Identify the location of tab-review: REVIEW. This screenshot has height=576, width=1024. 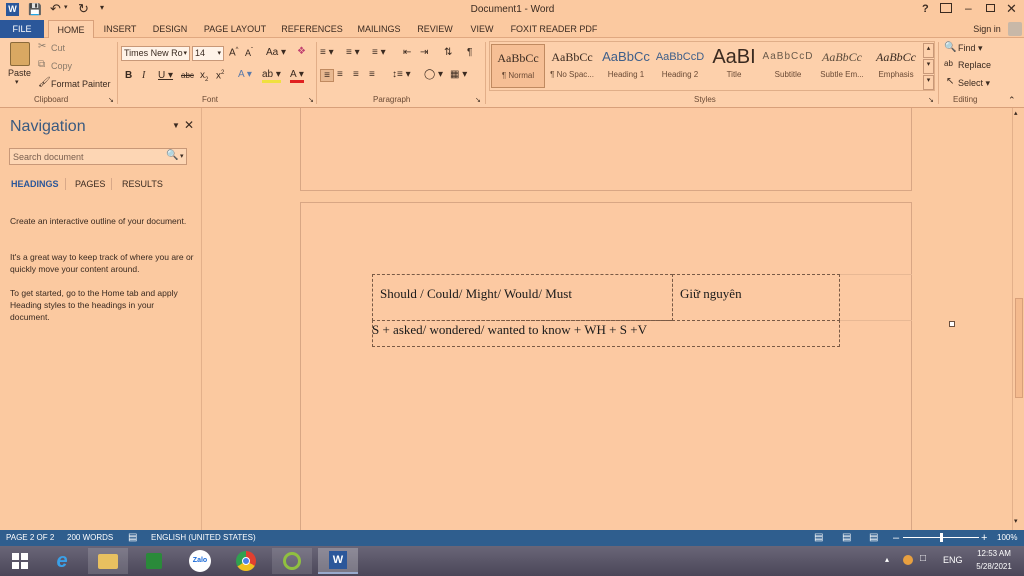
(435, 29).